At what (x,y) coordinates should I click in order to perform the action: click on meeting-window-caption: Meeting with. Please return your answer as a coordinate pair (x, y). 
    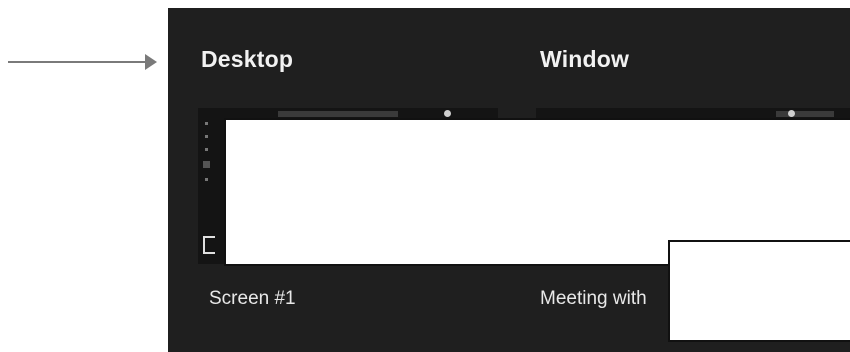
    Looking at the image, I should click on (593, 298).